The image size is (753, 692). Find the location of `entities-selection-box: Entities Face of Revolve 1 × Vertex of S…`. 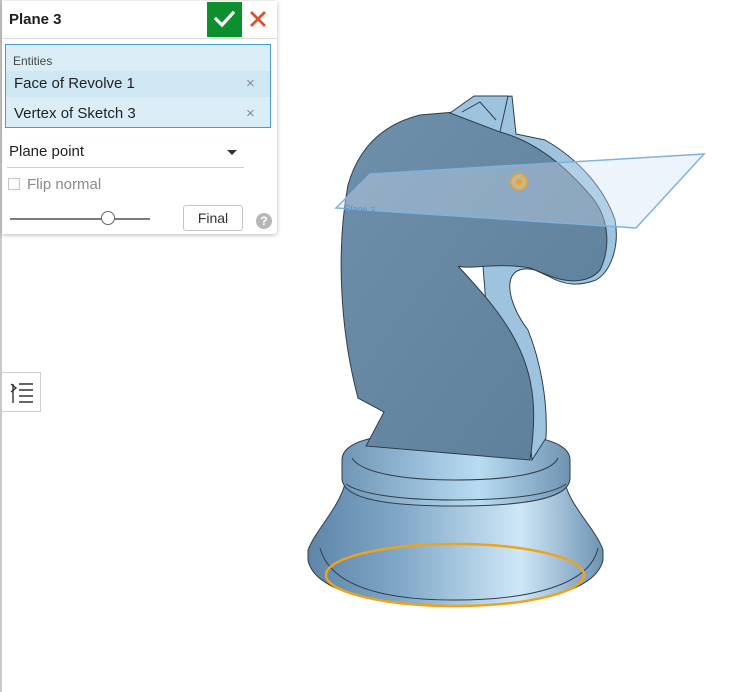

entities-selection-box: Entities Face of Revolve 1 × Vertex of S… is located at coordinates (138, 86).